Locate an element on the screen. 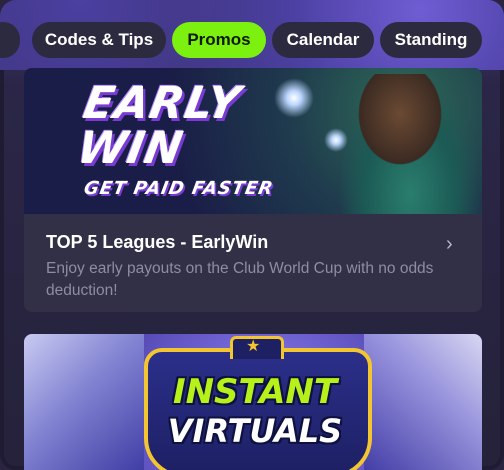  tab-promos: Promos is located at coordinates (219, 40).